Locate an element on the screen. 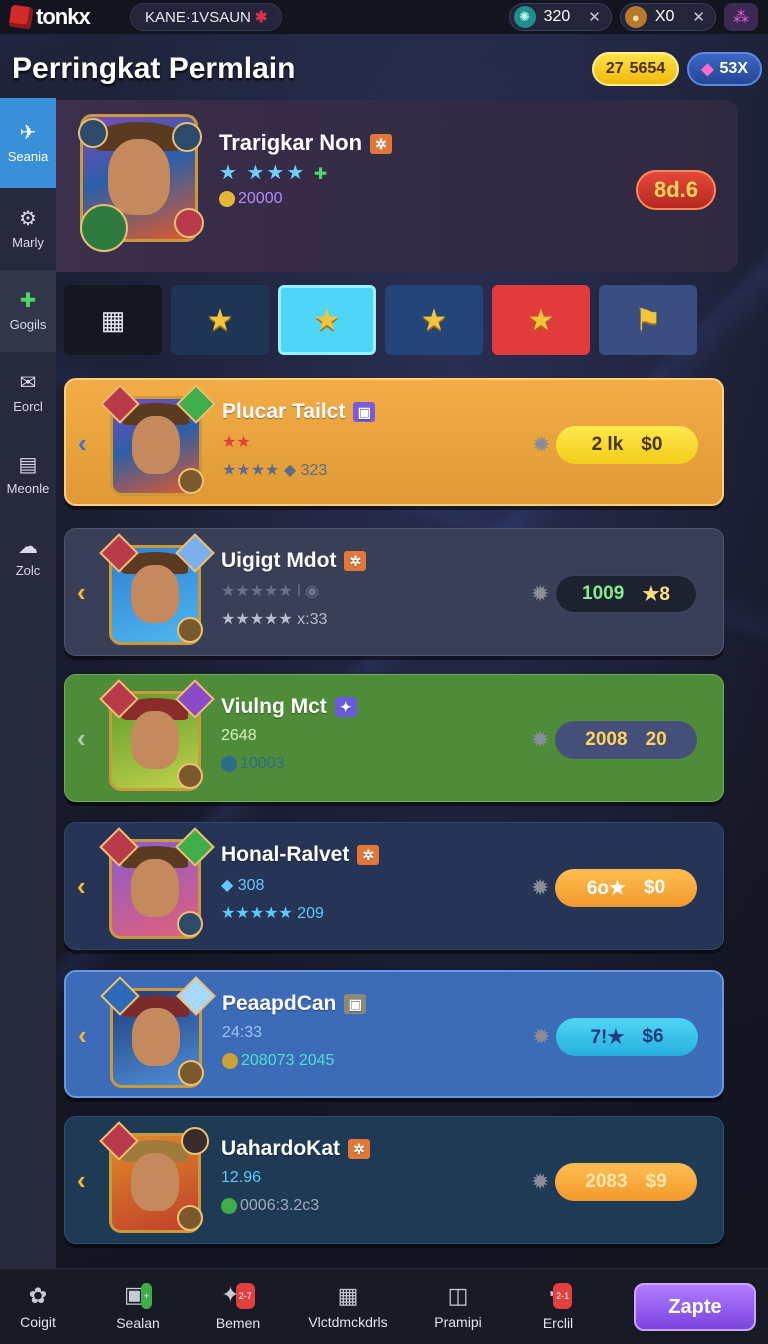 The image size is (768, 1344). score-right: $6 is located at coordinates (653, 1036).